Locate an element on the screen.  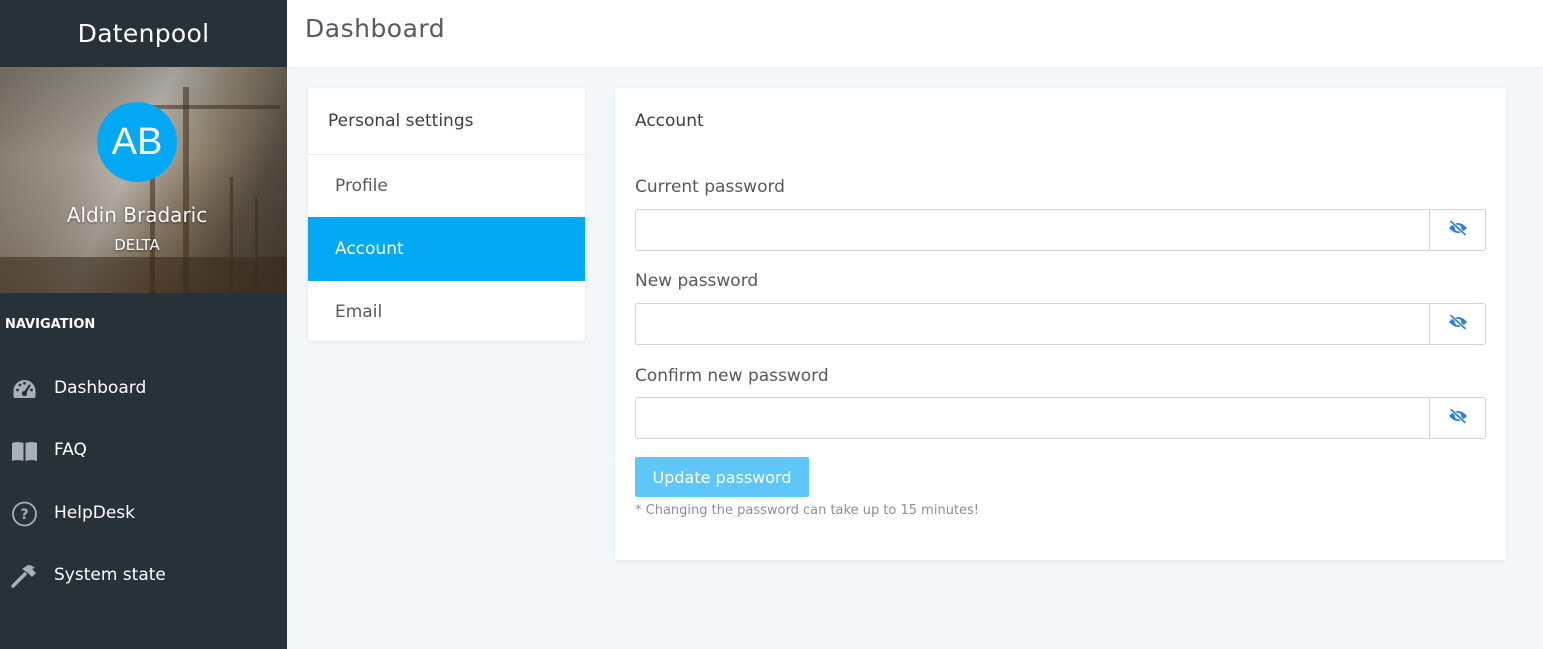
sidebar-item-label: System state is located at coordinates (110, 575).